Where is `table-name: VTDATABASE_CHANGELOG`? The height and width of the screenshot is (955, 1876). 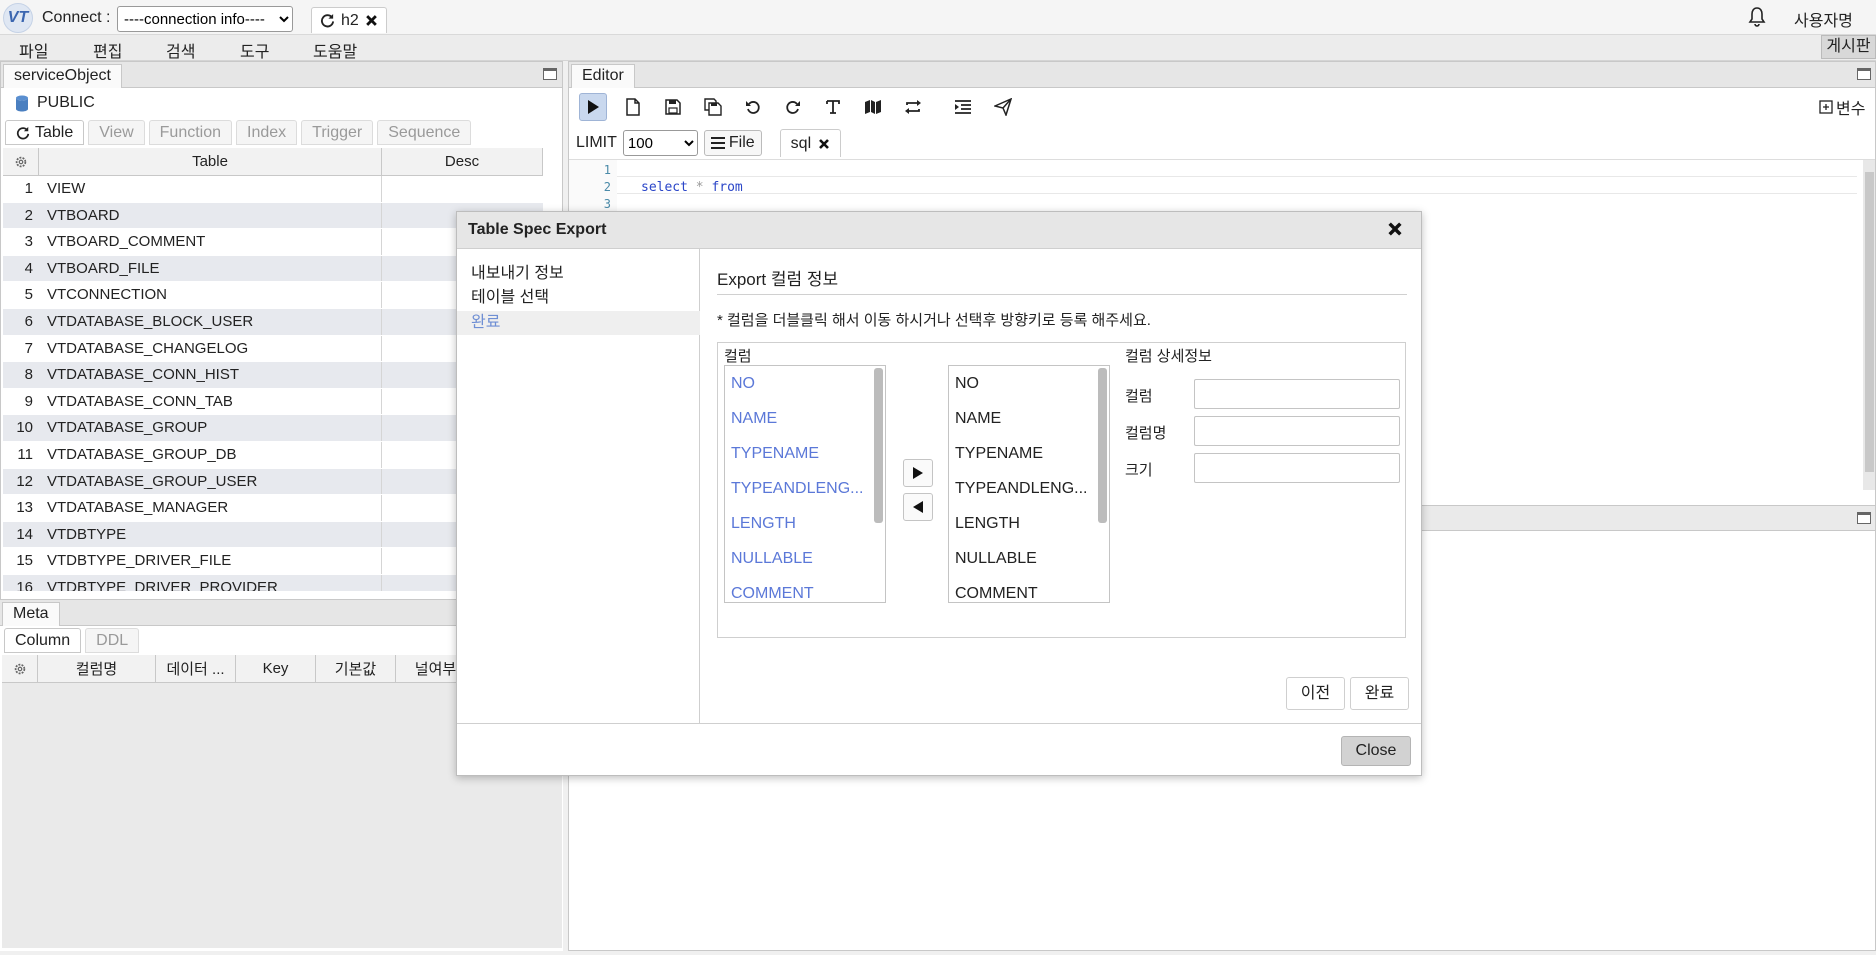 table-name: VTDATABASE_CHANGELOG is located at coordinates (210, 348).